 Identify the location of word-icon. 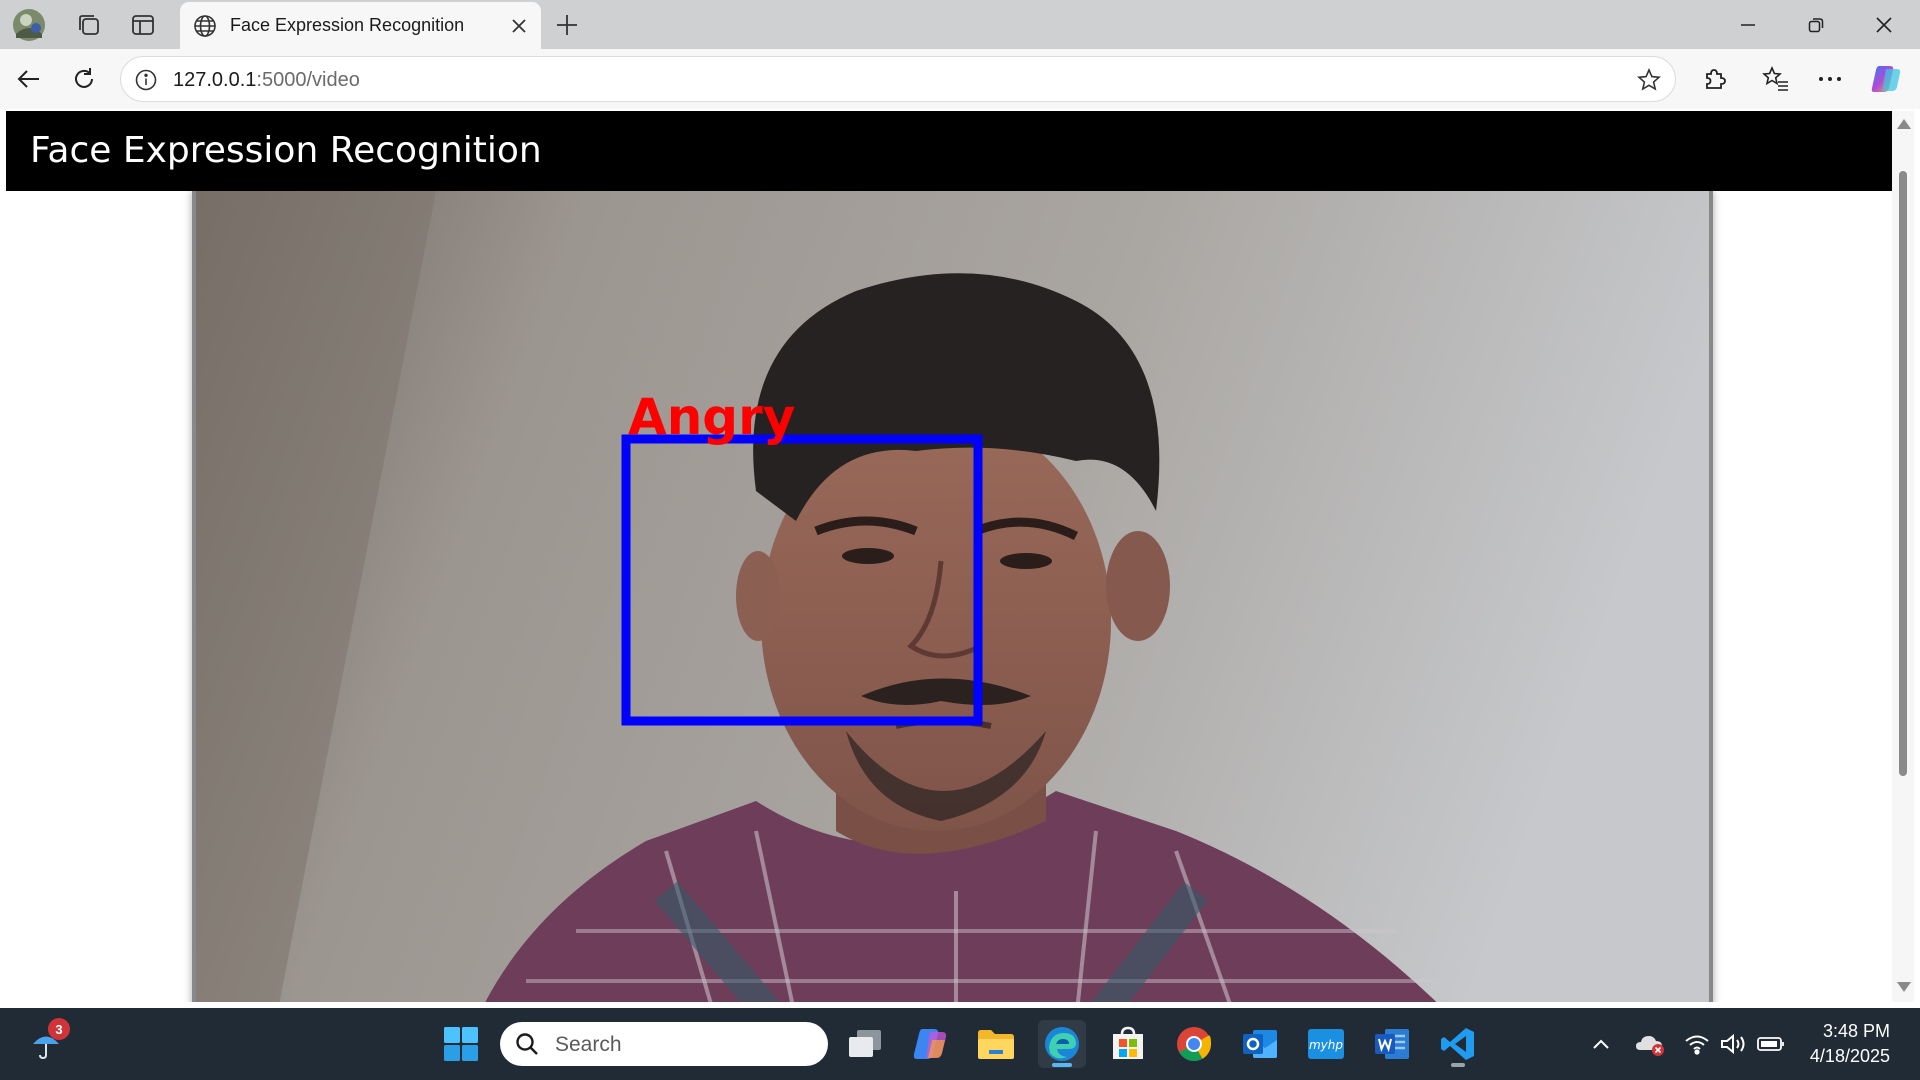
(1392, 1044).